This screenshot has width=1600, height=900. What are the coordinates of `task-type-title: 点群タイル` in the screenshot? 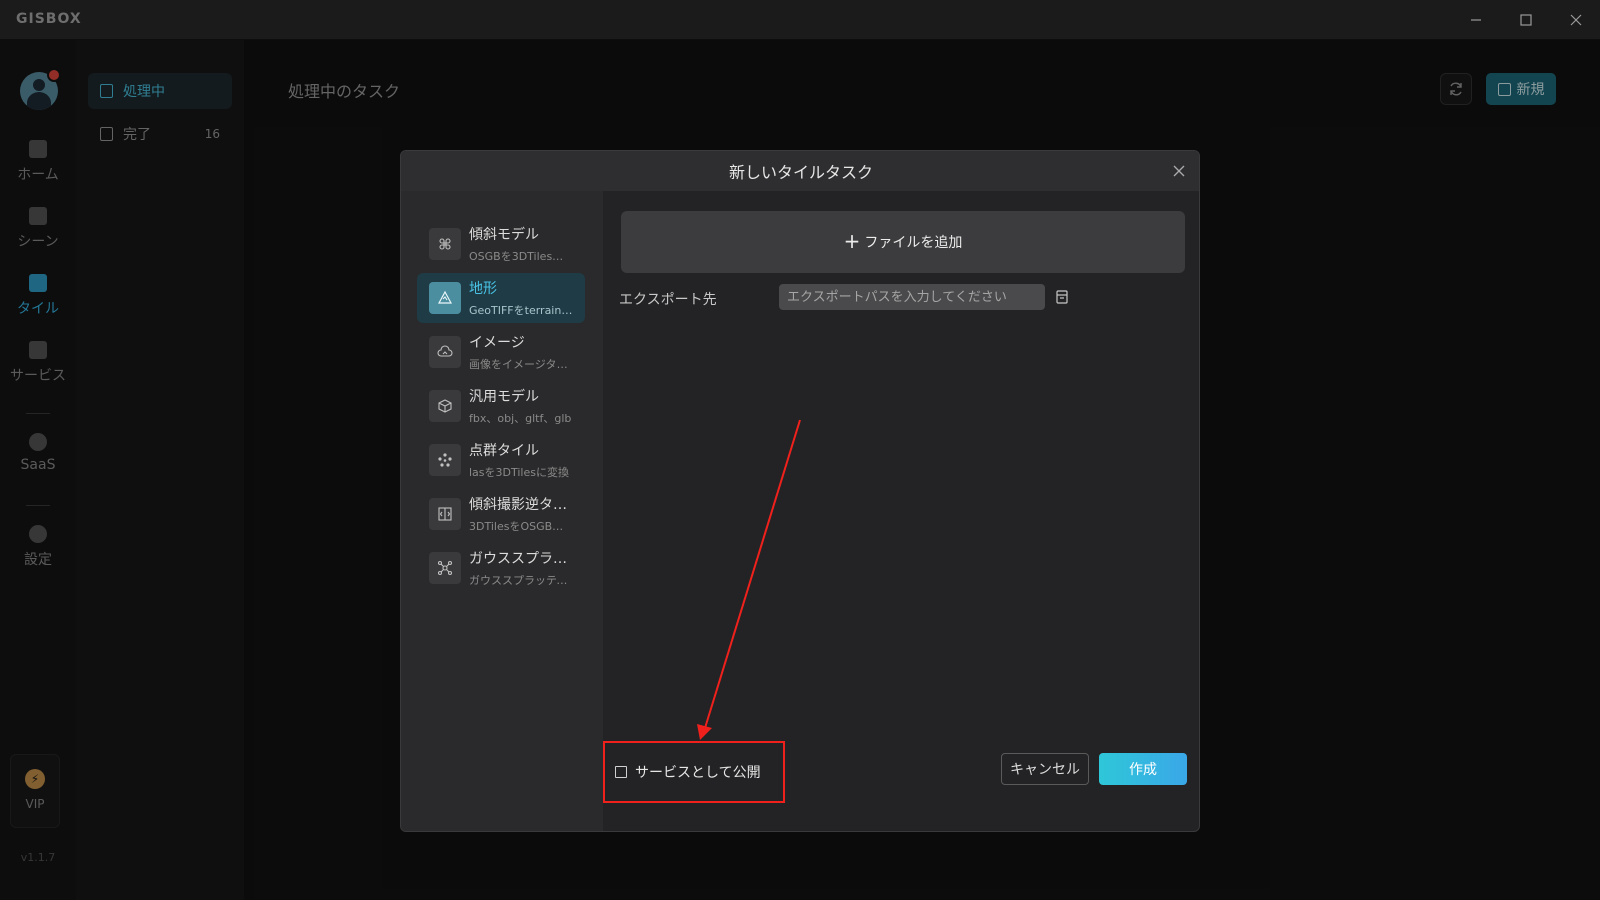 It's located at (504, 451).